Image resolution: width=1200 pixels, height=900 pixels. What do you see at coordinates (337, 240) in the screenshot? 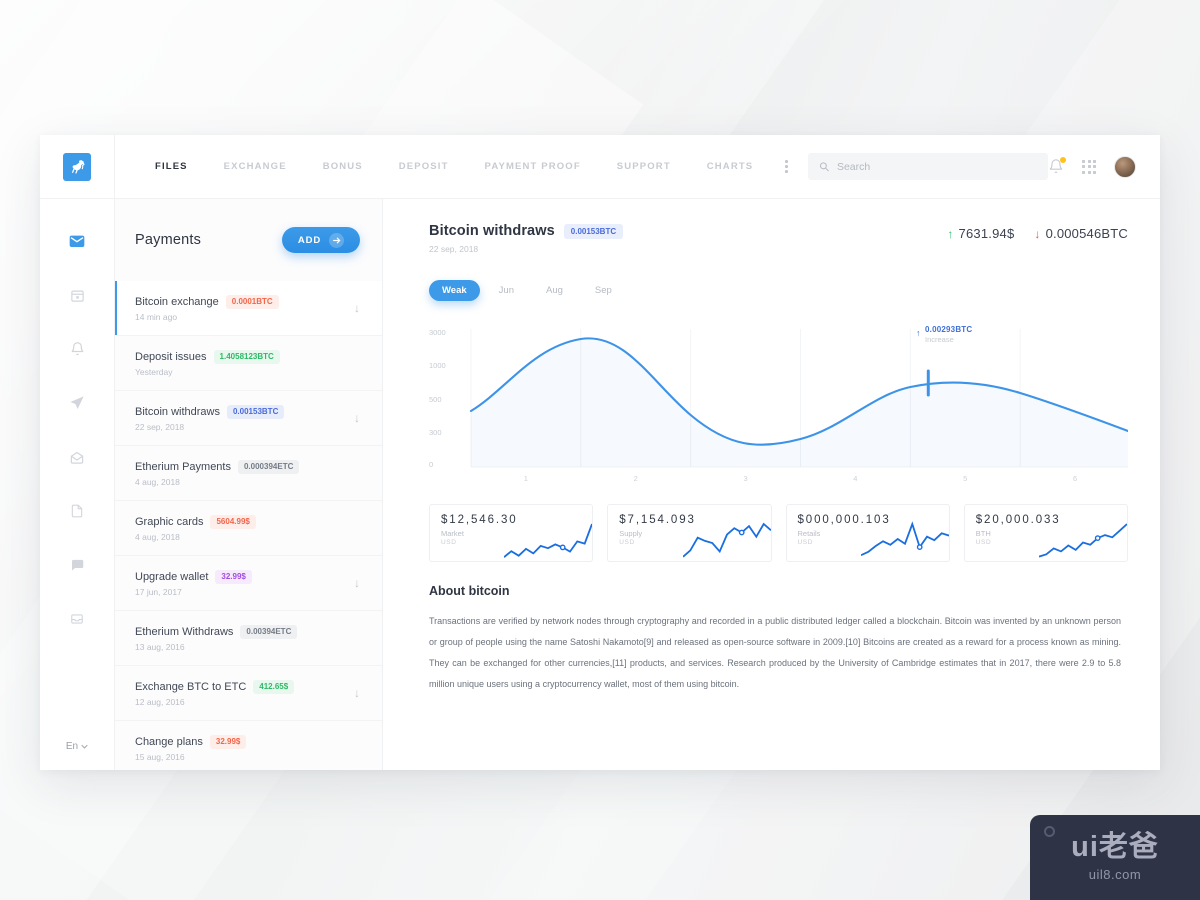
I see `arrow-right-icon` at bounding box center [337, 240].